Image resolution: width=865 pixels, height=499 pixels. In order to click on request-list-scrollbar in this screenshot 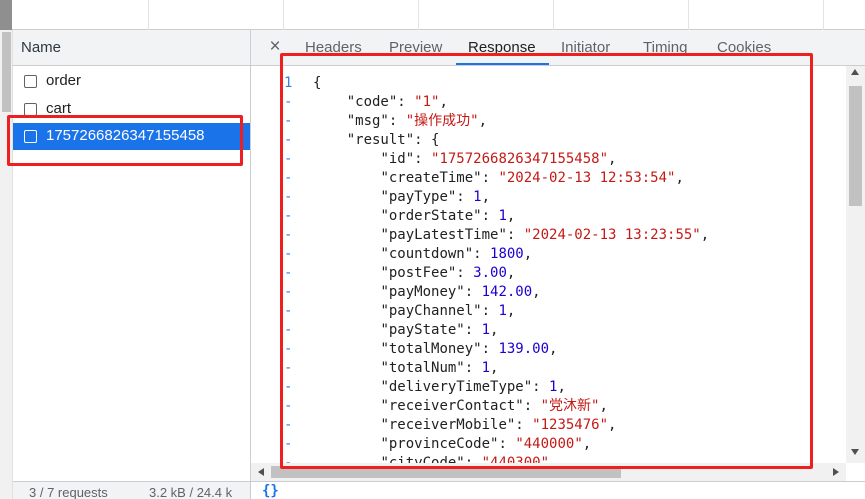, I will do `click(6, 264)`.